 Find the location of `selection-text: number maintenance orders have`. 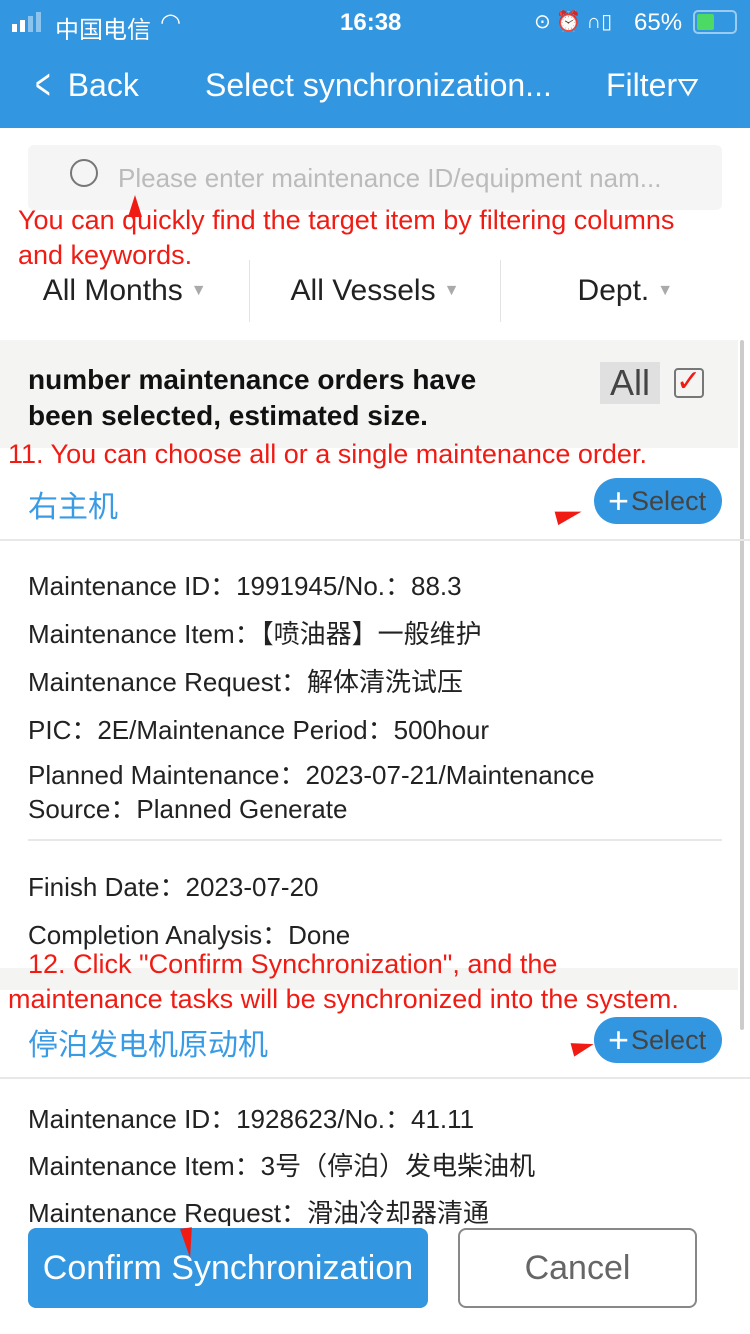

selection-text: number maintenance orders have is located at coordinates (252, 379).